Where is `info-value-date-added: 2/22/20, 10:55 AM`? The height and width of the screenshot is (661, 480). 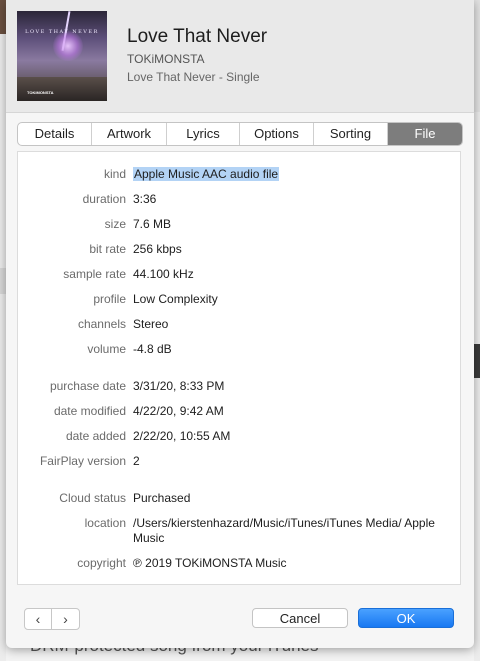 info-value-date-added: 2/22/20, 10:55 AM is located at coordinates (182, 436).